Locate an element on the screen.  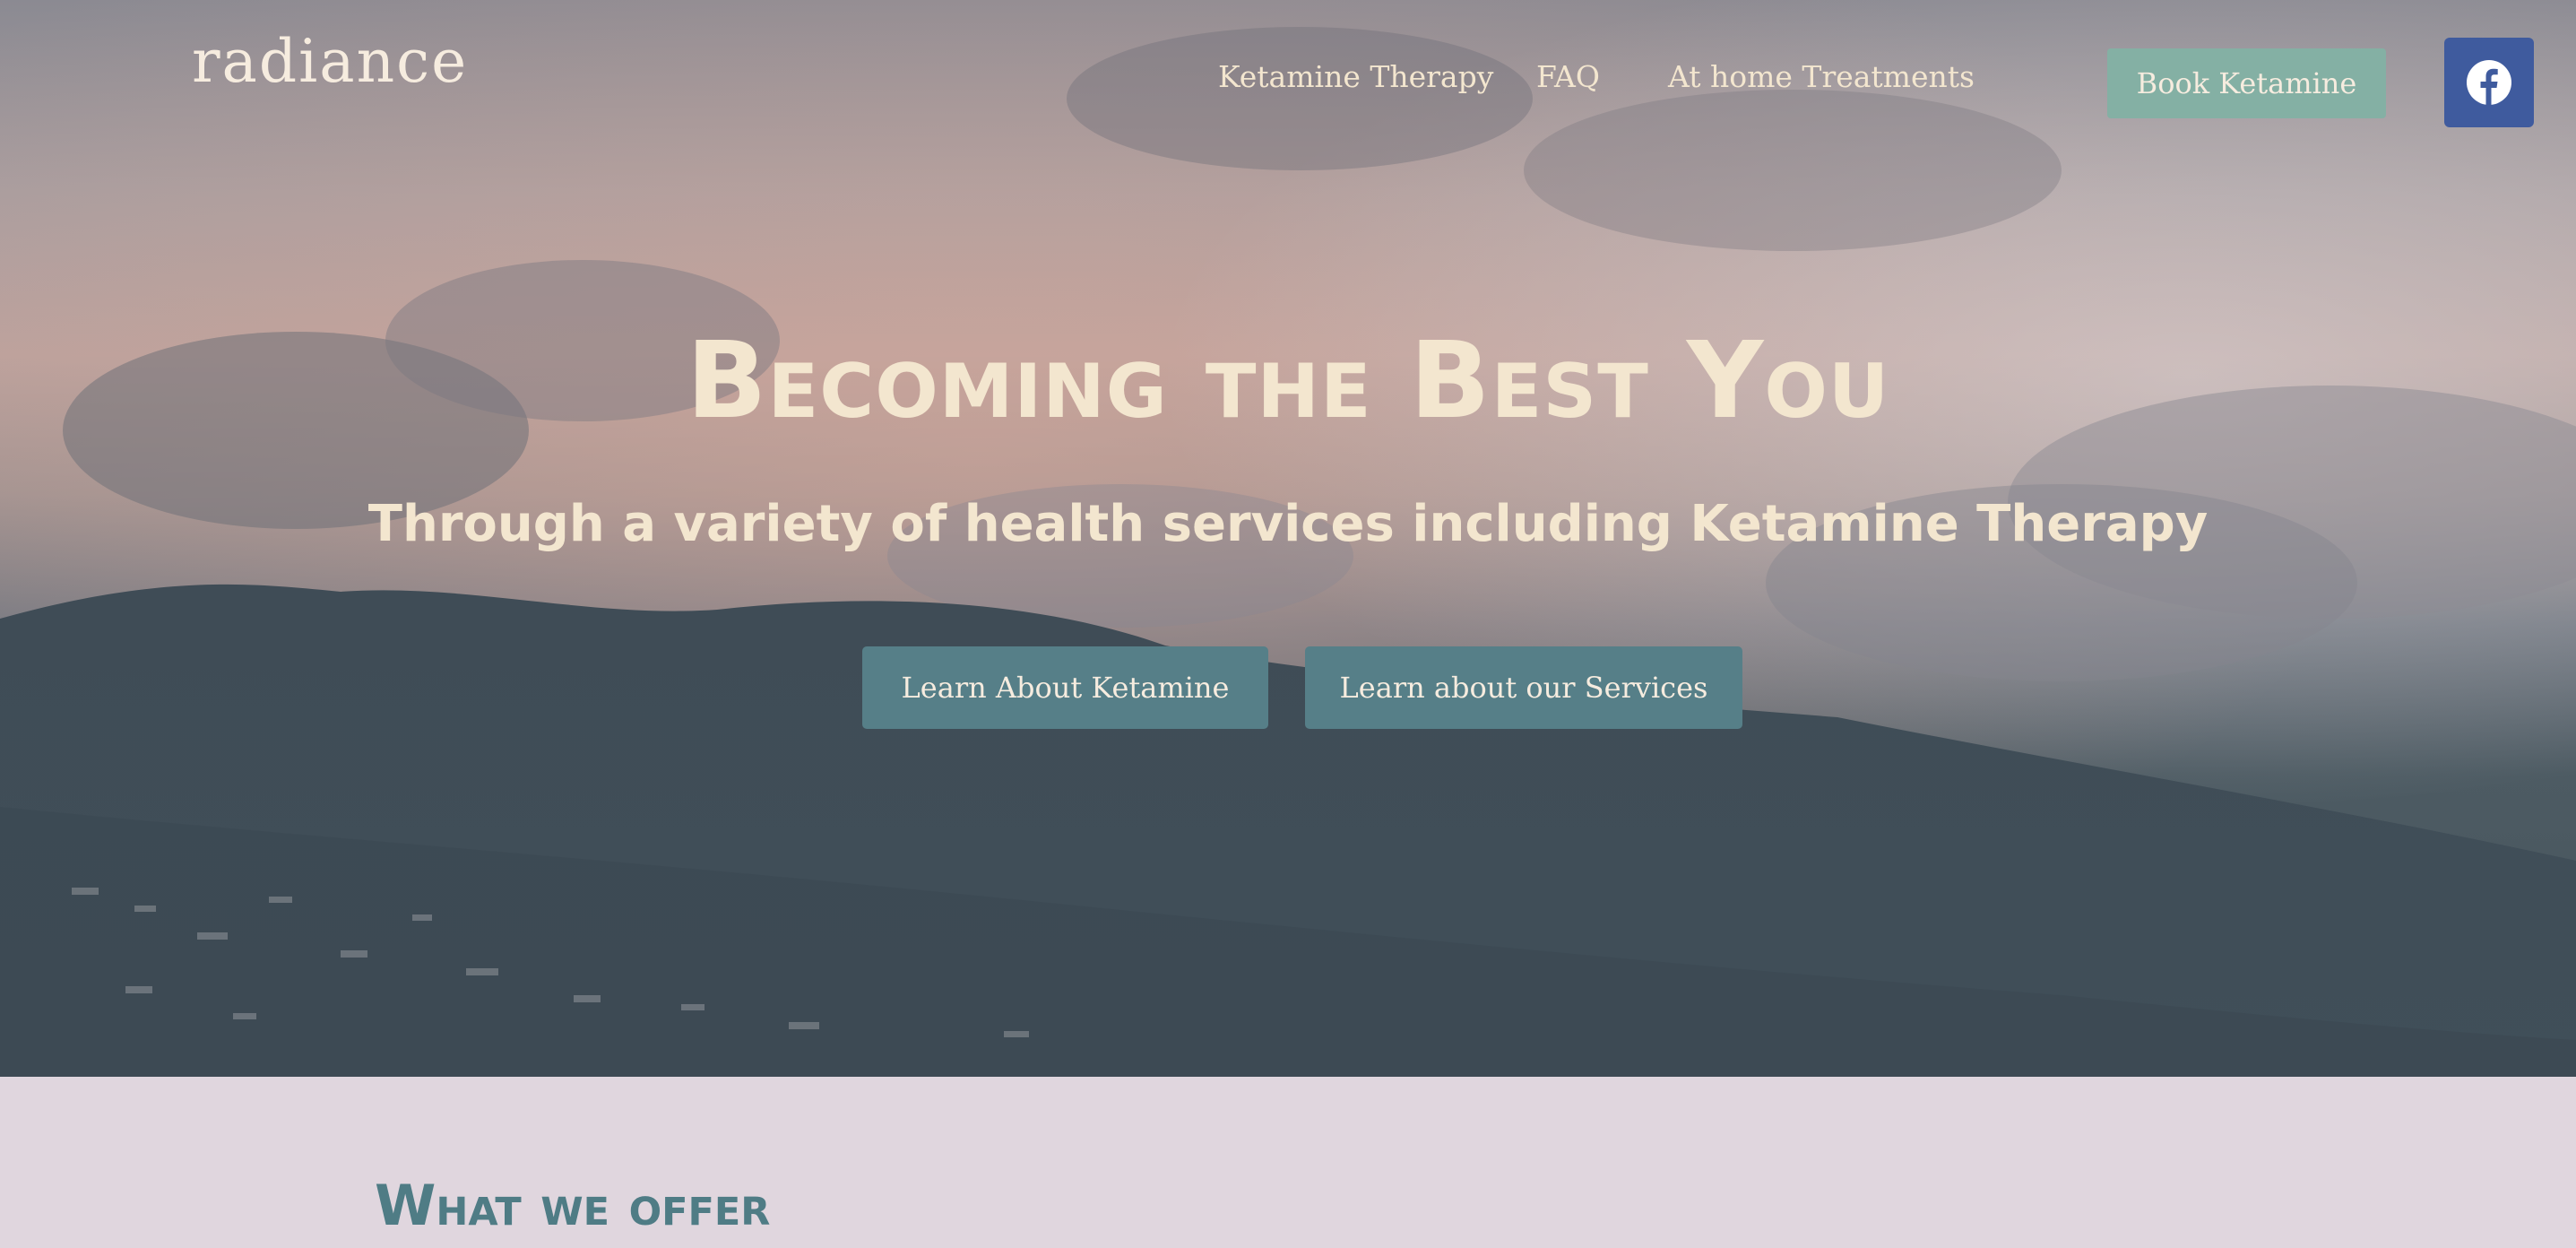
nav-item-ketamine-therapy: Ketamine Therapy is located at coordinates (1355, 76).